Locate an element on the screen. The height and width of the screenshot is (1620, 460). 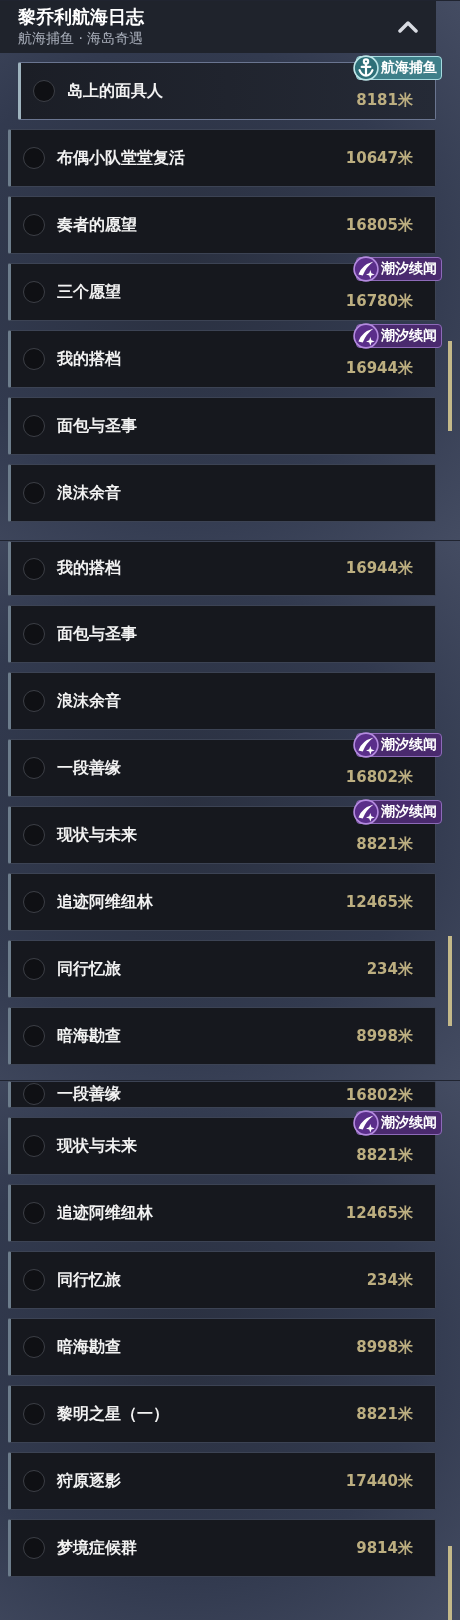
quest-row: 梦境症候群 9814米 is located at coordinates (222, 1548).